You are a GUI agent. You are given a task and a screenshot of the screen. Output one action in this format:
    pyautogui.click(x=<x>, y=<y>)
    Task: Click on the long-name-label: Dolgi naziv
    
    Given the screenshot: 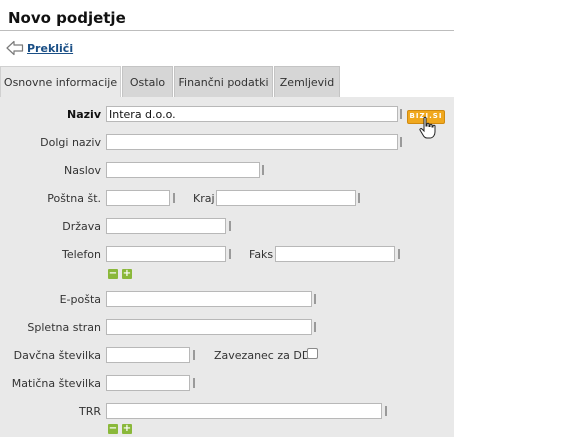 What is the action you would take?
    pyautogui.click(x=70, y=142)
    